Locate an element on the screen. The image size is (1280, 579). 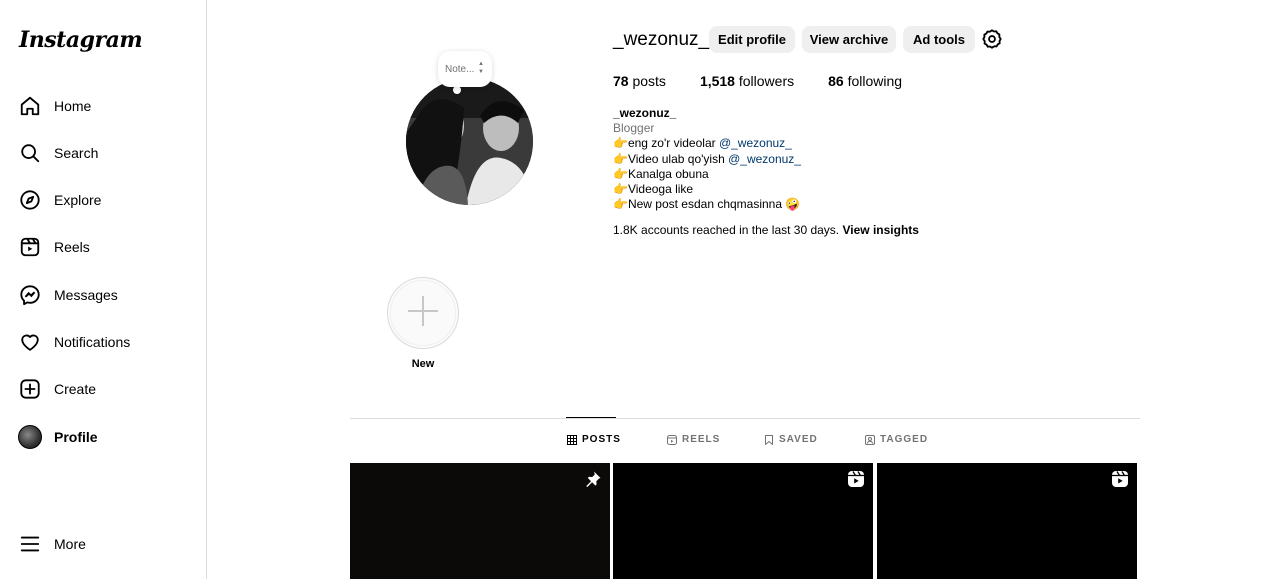
view-archive-button: View archive is located at coordinates (849, 39).